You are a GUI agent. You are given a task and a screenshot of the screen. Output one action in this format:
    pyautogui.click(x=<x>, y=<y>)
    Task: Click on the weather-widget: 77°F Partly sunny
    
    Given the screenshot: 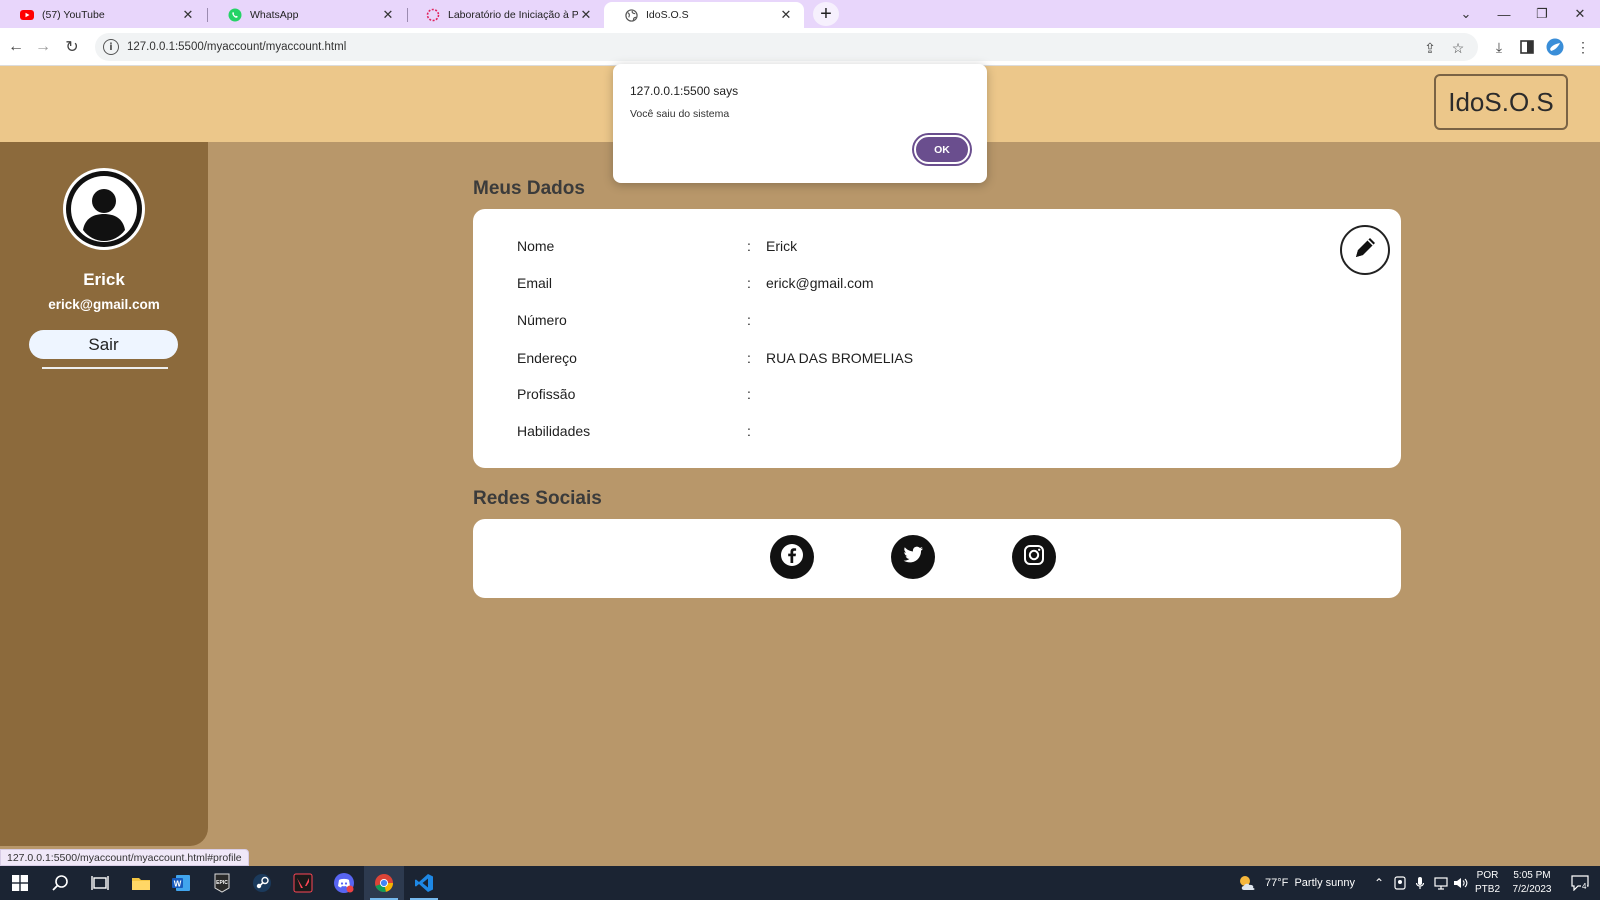 What is the action you would take?
    pyautogui.click(x=1296, y=883)
    